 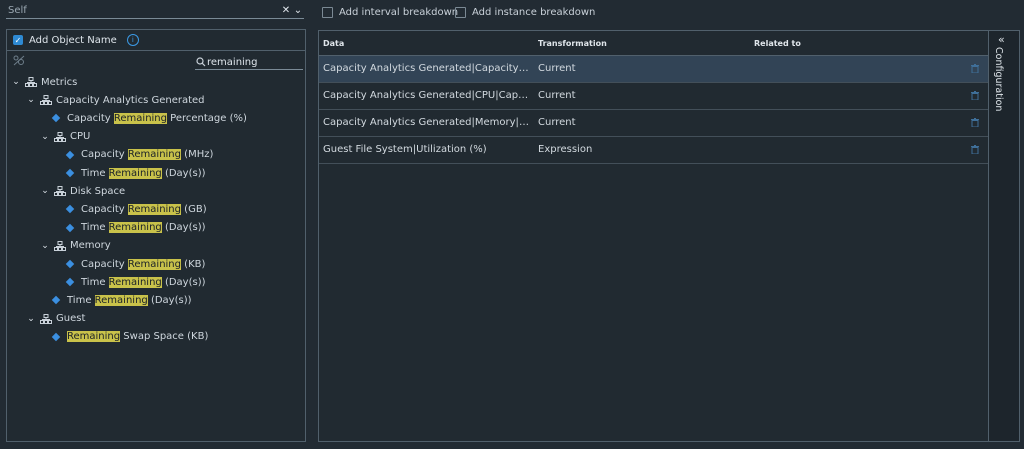 I want to click on column-header-related-to: Related to, so click(x=777, y=43).